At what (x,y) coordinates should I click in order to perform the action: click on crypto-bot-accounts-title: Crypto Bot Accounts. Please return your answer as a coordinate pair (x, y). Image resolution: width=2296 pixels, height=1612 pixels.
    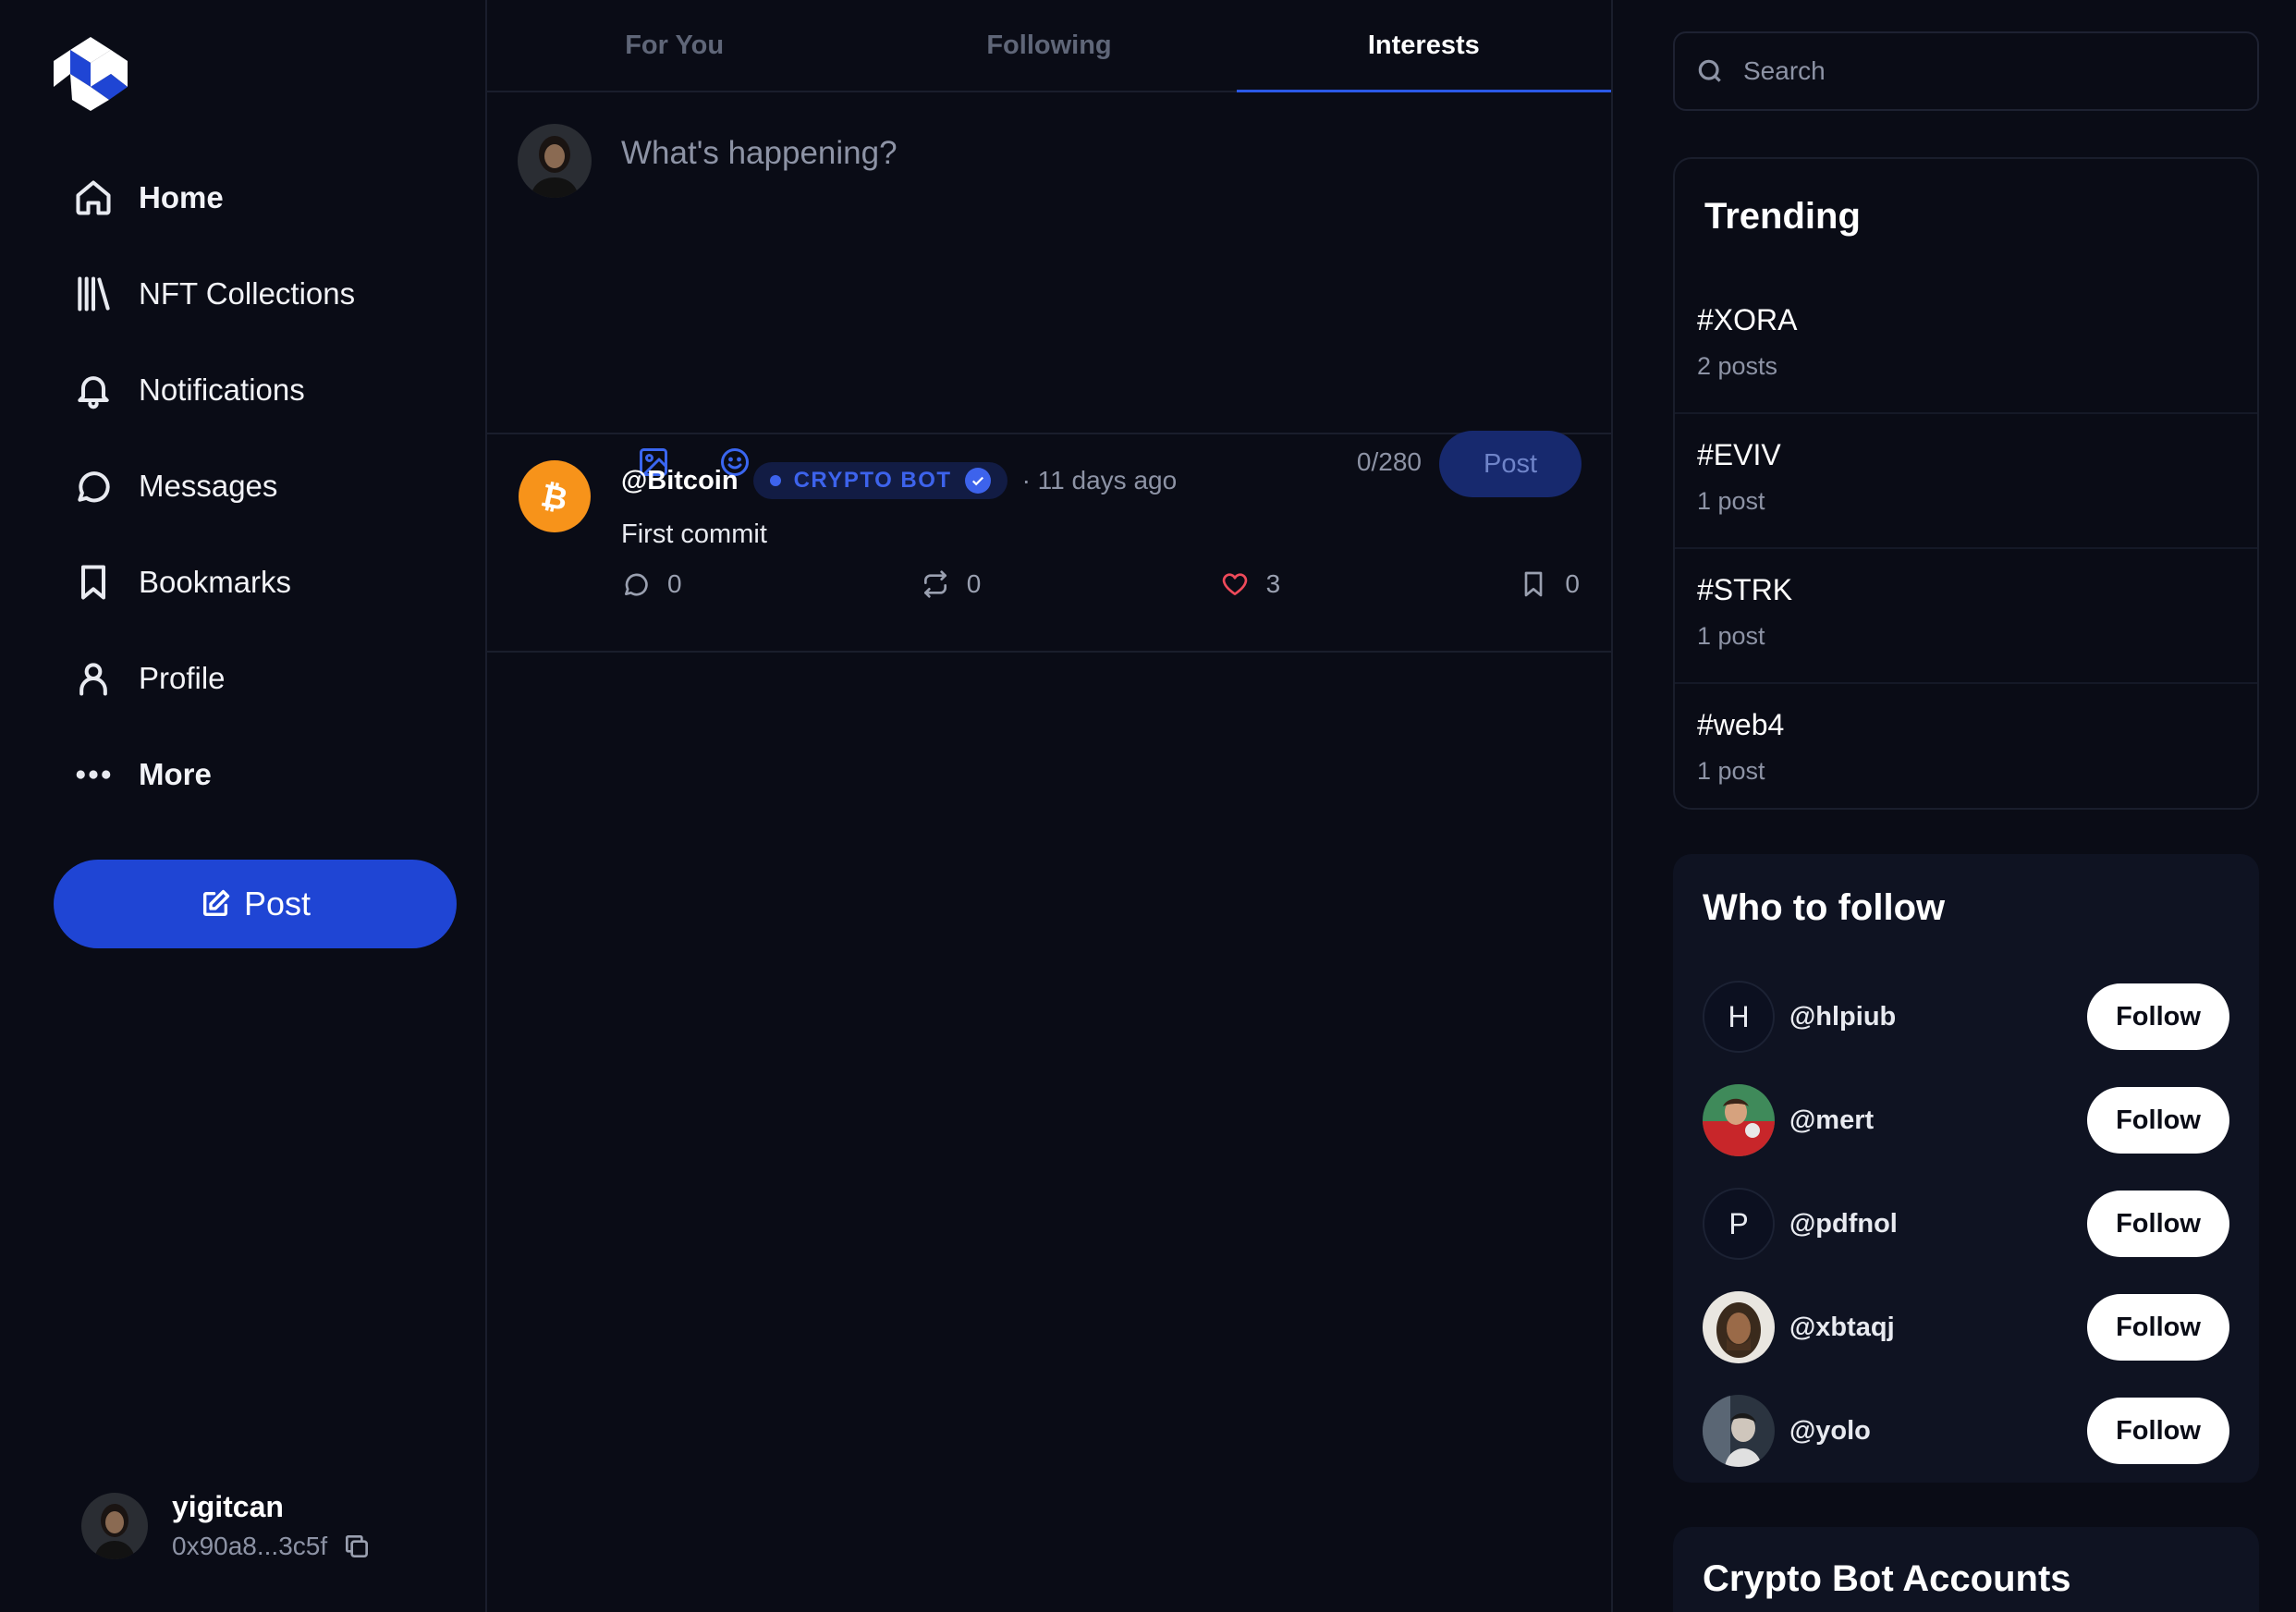
    Looking at the image, I should click on (1887, 1578).